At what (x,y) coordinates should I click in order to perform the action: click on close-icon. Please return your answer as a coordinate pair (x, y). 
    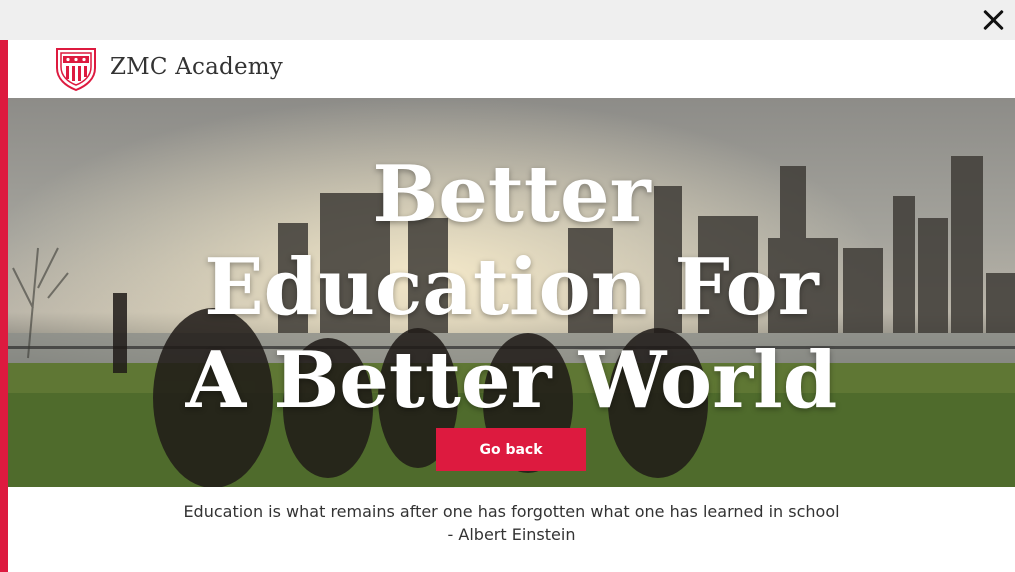
    Looking at the image, I should click on (993, 20).